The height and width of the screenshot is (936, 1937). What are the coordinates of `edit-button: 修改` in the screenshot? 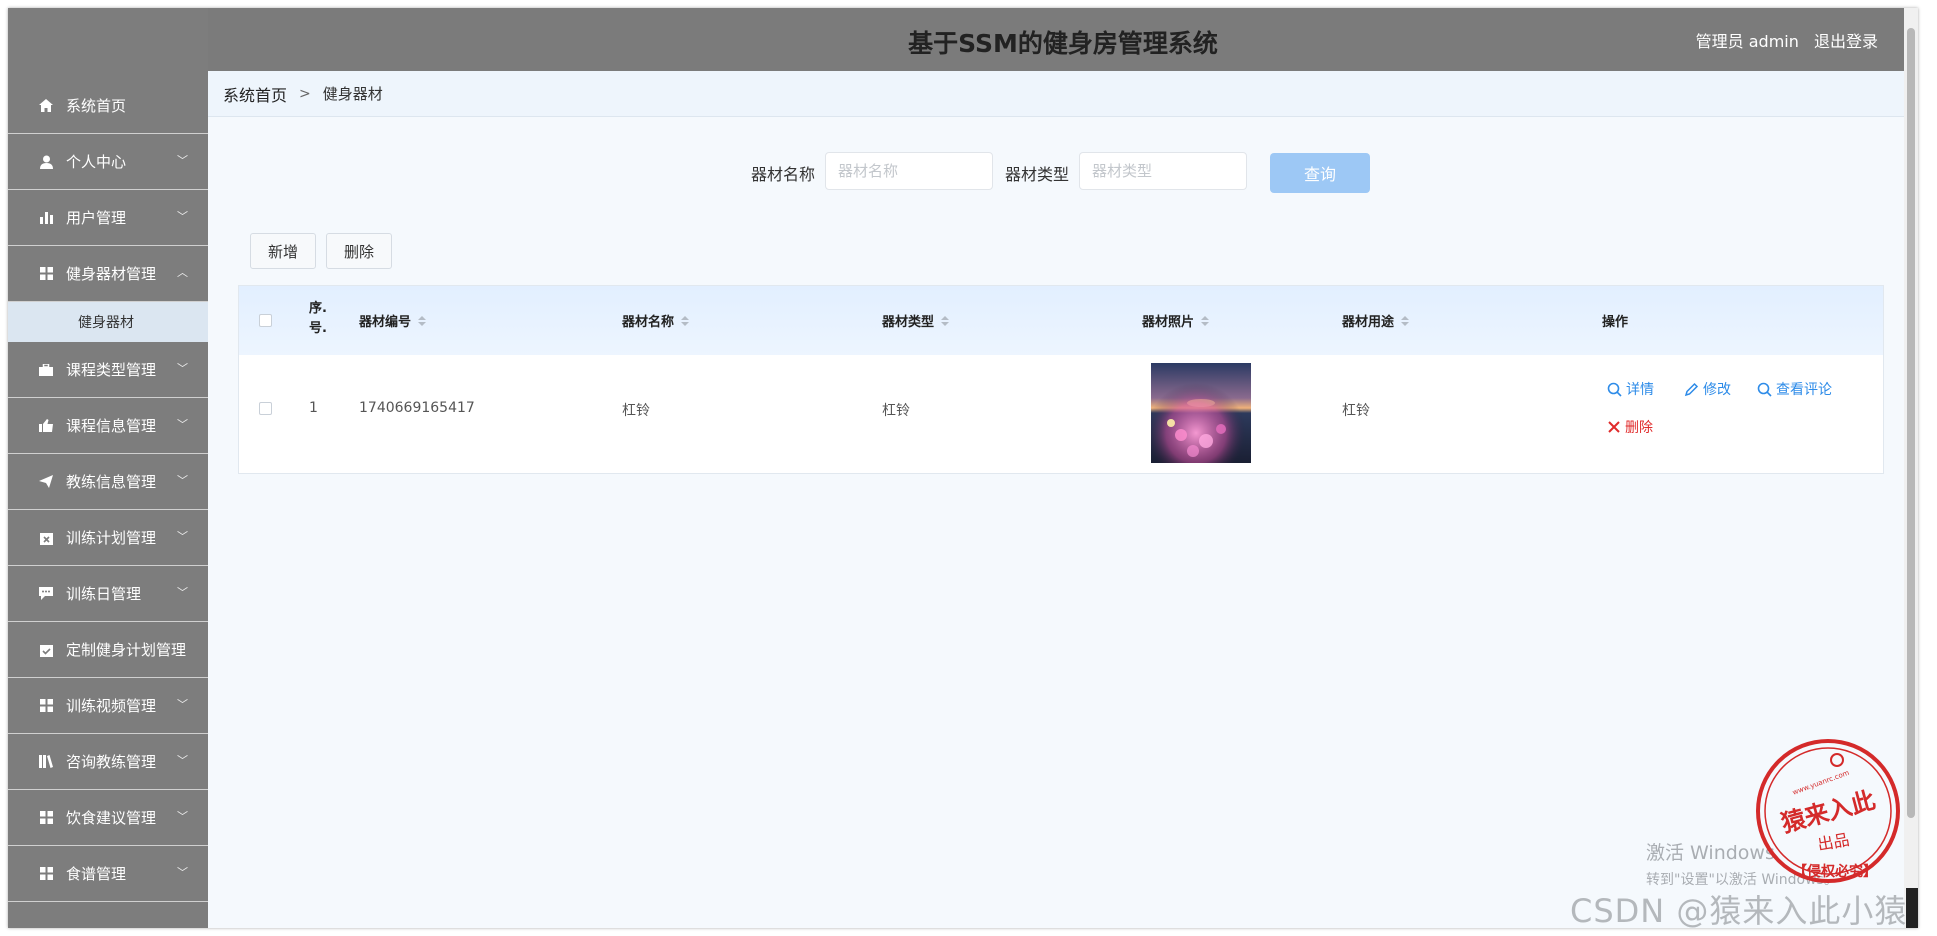 It's located at (1707, 389).